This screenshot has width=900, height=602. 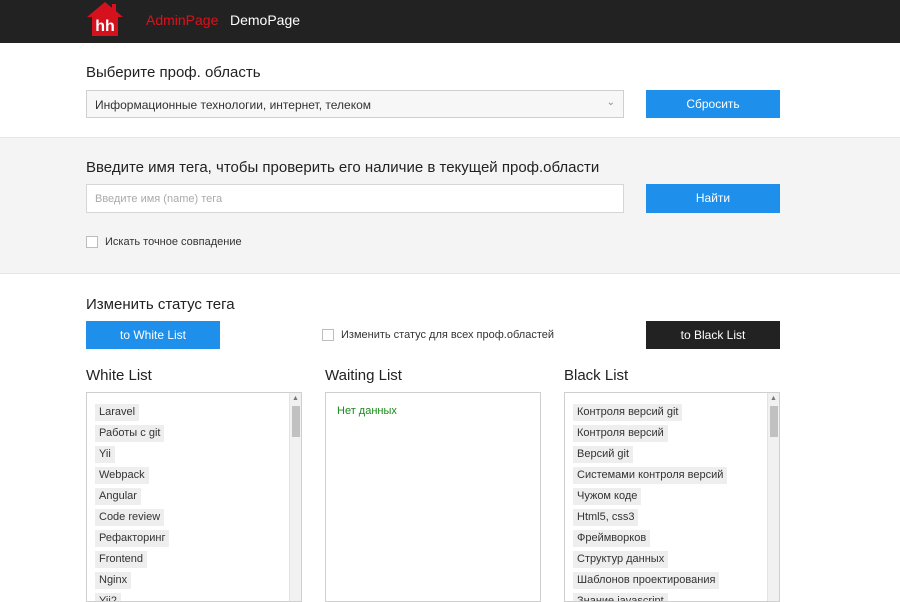 I want to click on list-item: Html5, css3, so click(x=650, y=517).